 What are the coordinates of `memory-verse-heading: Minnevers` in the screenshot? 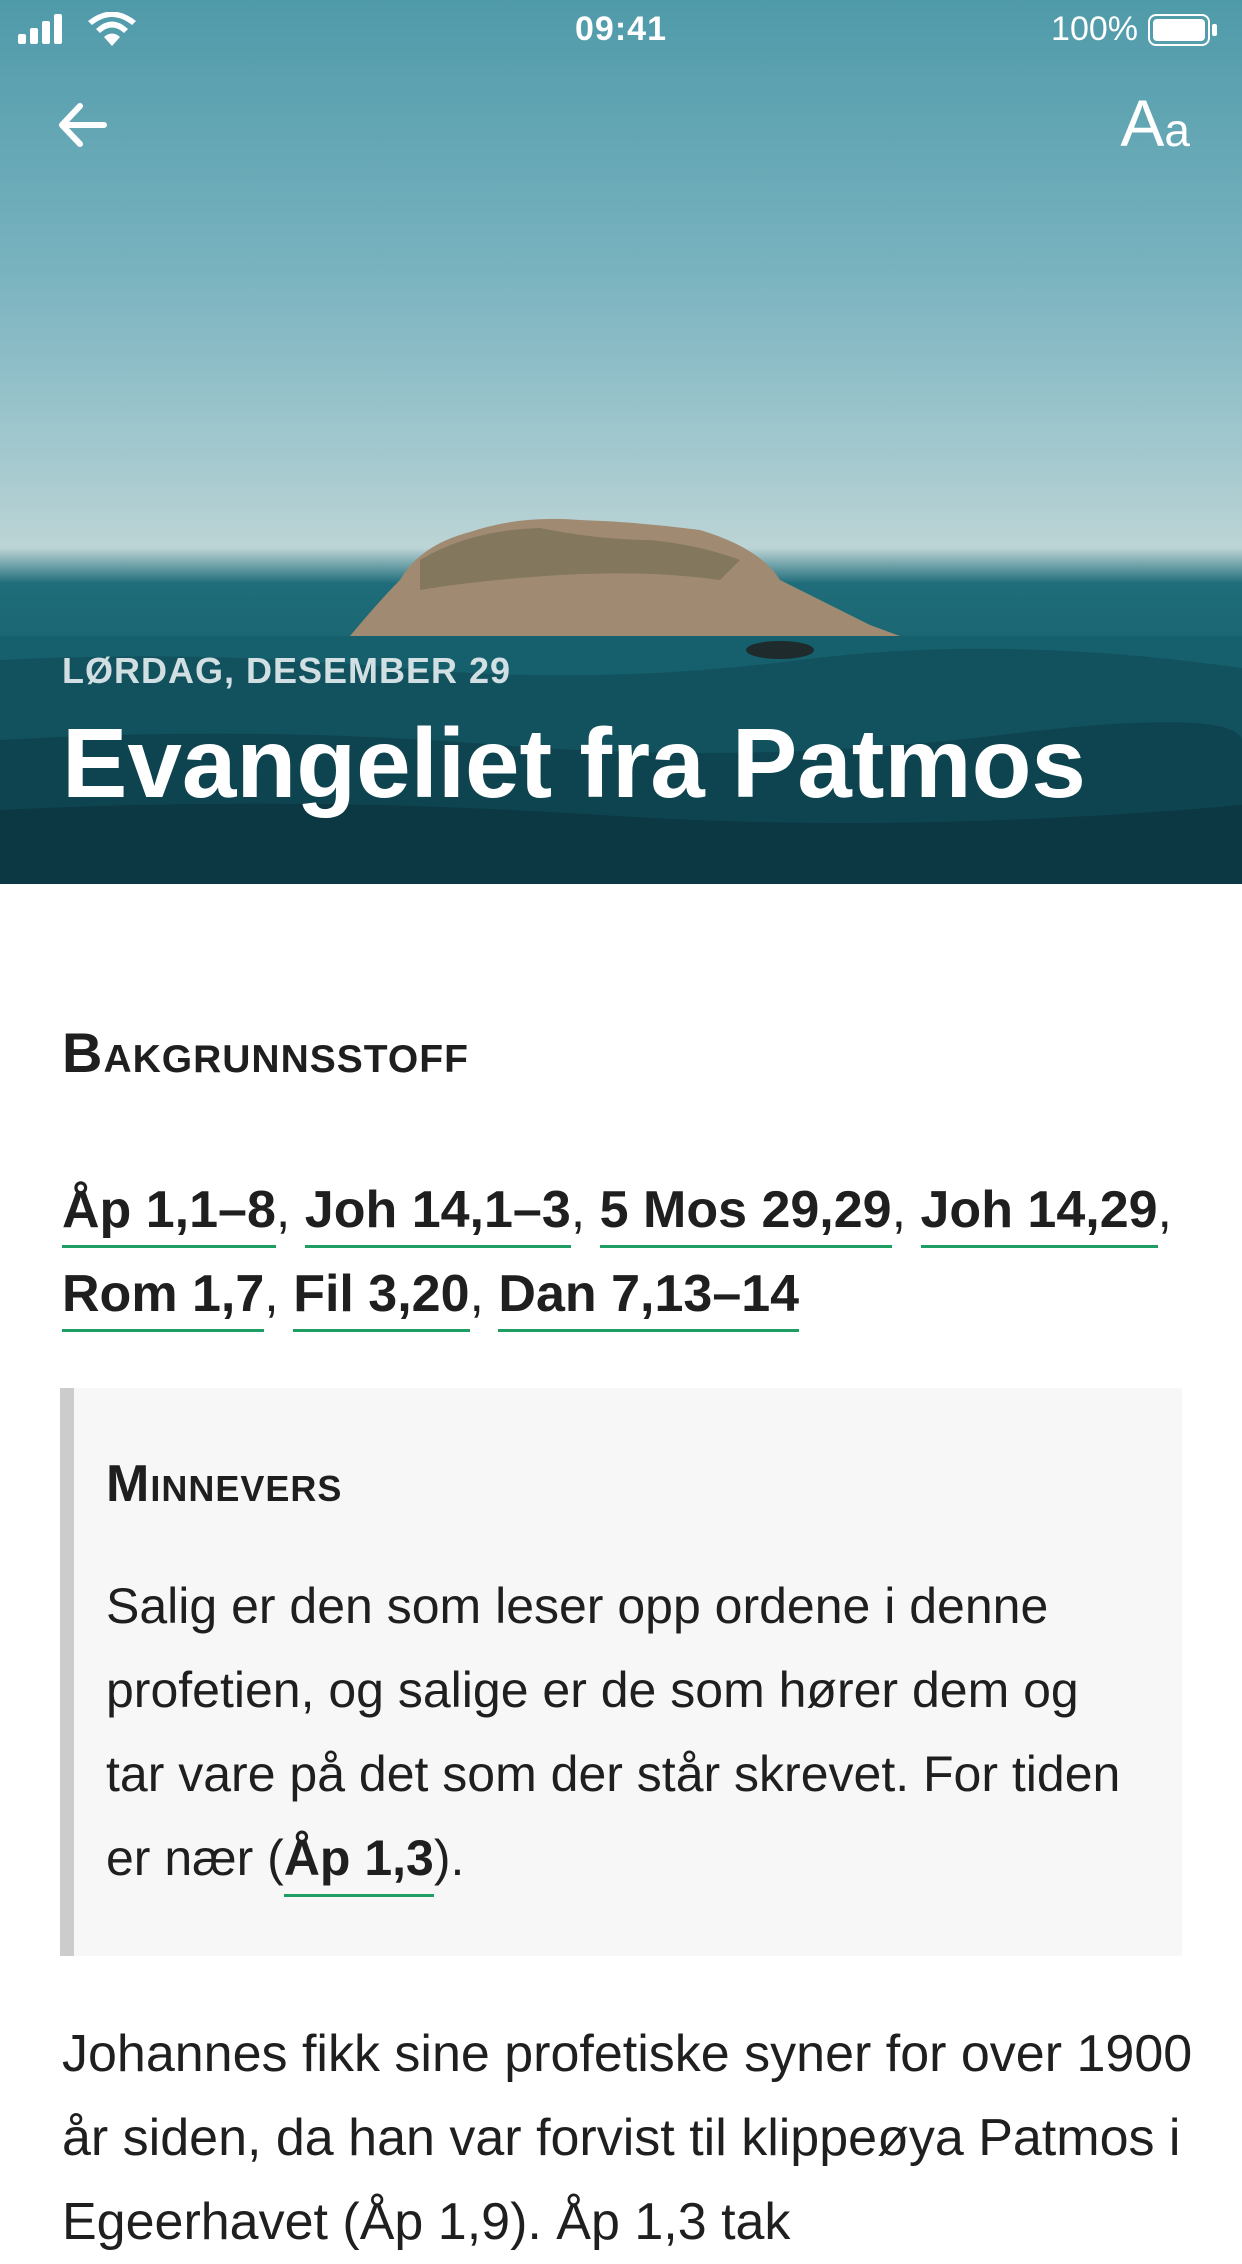 It's located at (224, 1484).